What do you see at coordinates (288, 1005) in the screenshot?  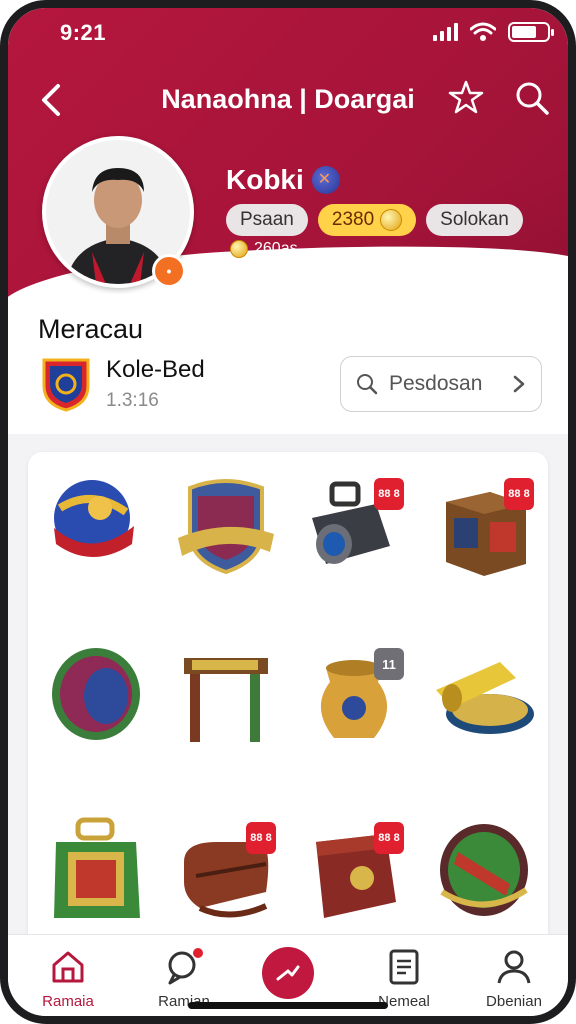 I see `home-indicator` at bounding box center [288, 1005].